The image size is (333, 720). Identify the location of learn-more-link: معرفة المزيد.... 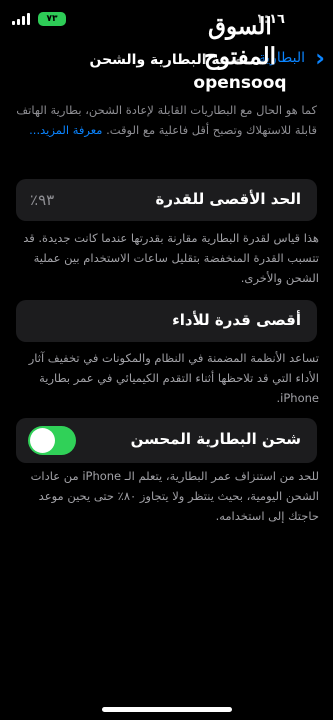
(65, 130).